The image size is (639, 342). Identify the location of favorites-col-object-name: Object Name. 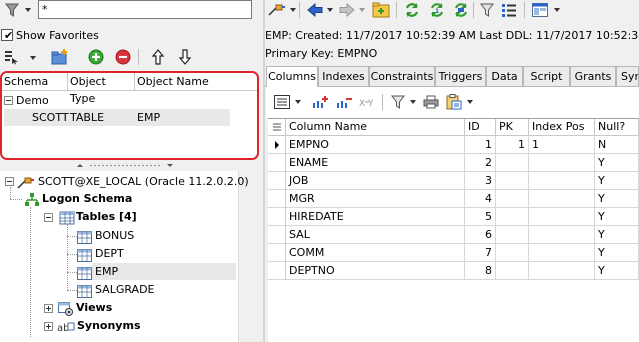
(196, 82).